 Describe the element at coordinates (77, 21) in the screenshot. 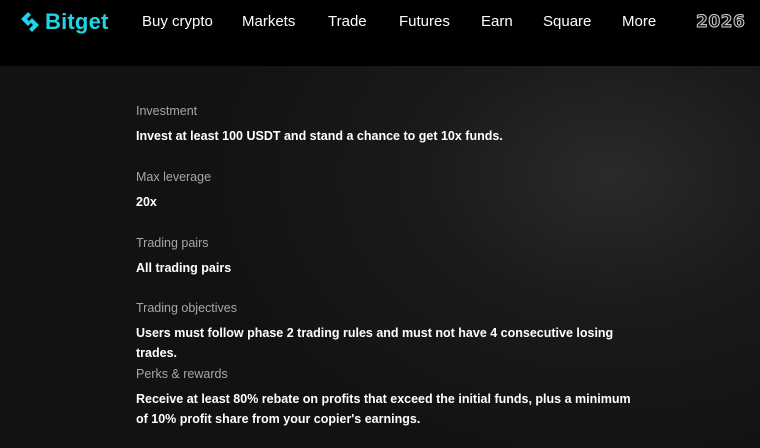

I see `logo-text: Bitget` at that location.